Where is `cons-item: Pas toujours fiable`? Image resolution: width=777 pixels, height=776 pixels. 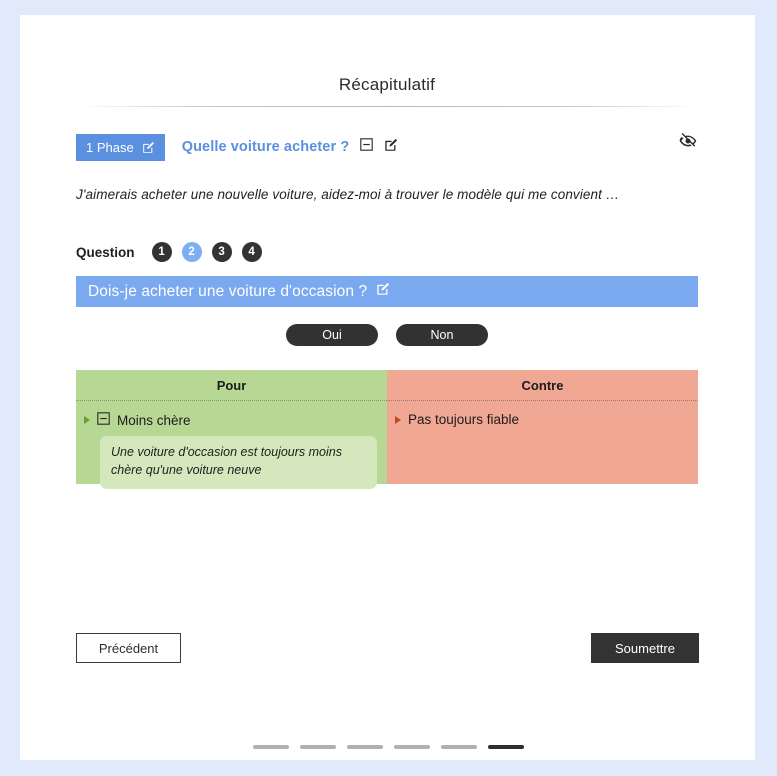
cons-item: Pas toujours fiable is located at coordinates (541, 419).